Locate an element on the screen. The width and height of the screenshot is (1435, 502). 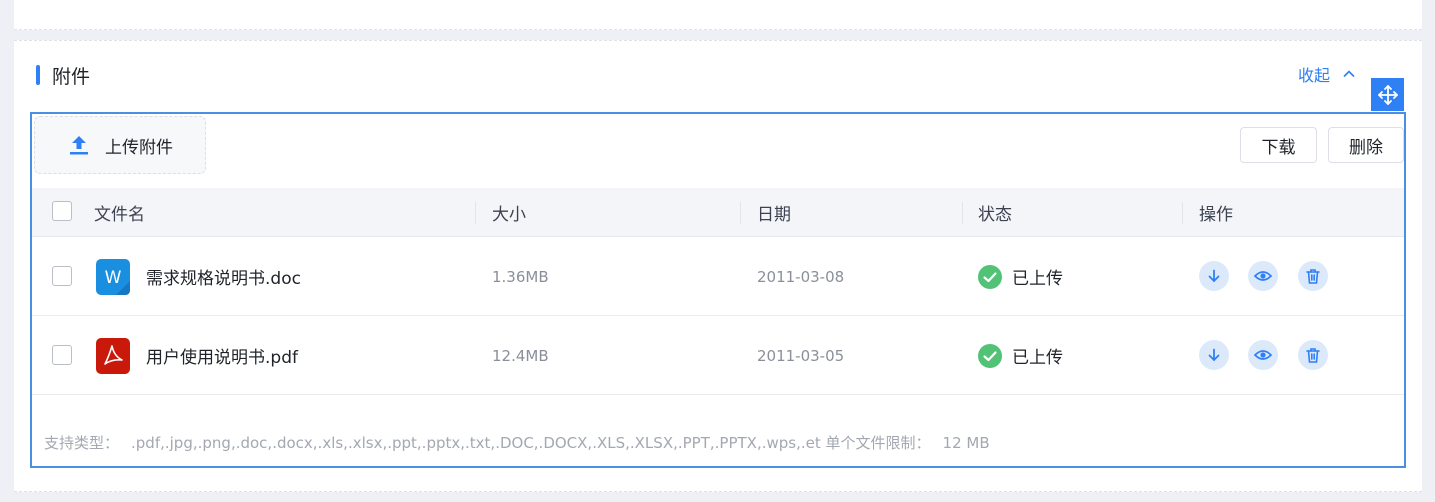
column-header-date: 日期 is located at coordinates (774, 215).